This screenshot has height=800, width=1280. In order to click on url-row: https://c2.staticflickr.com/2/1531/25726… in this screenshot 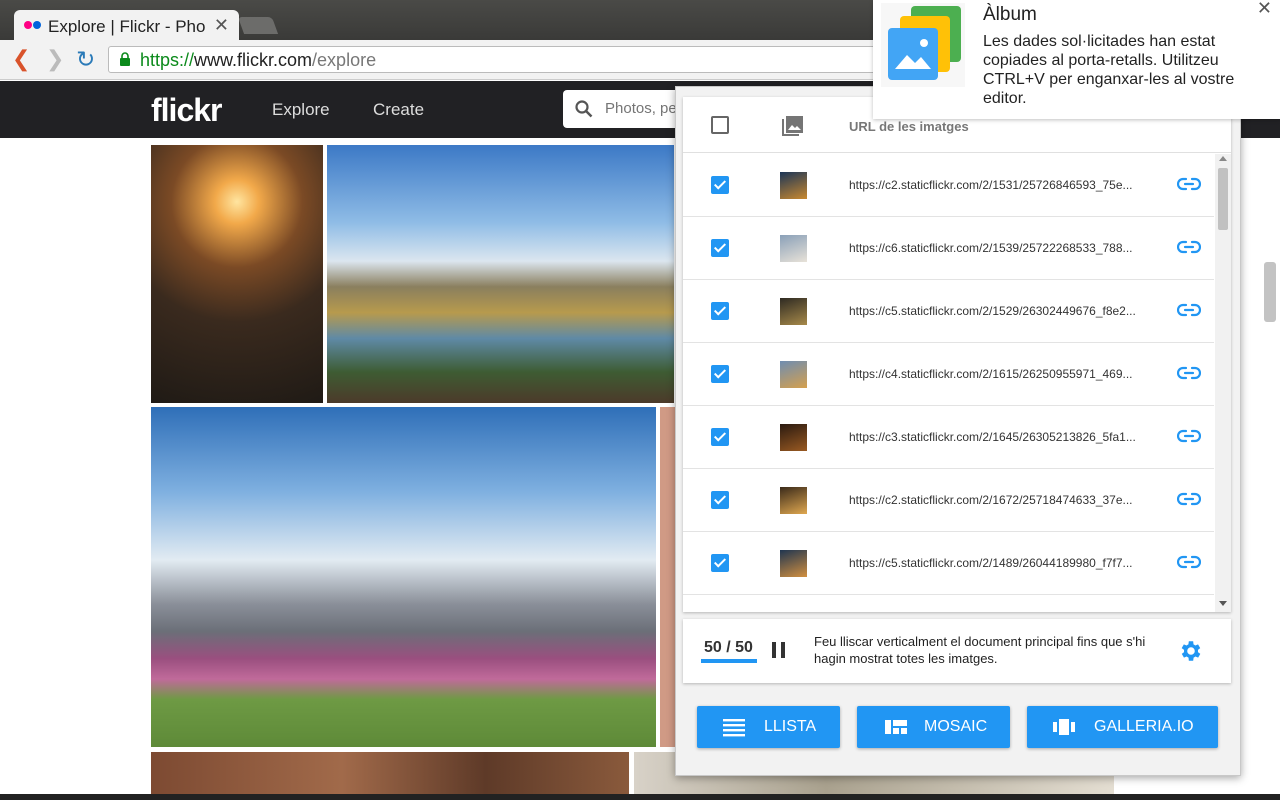, I will do `click(948, 185)`.